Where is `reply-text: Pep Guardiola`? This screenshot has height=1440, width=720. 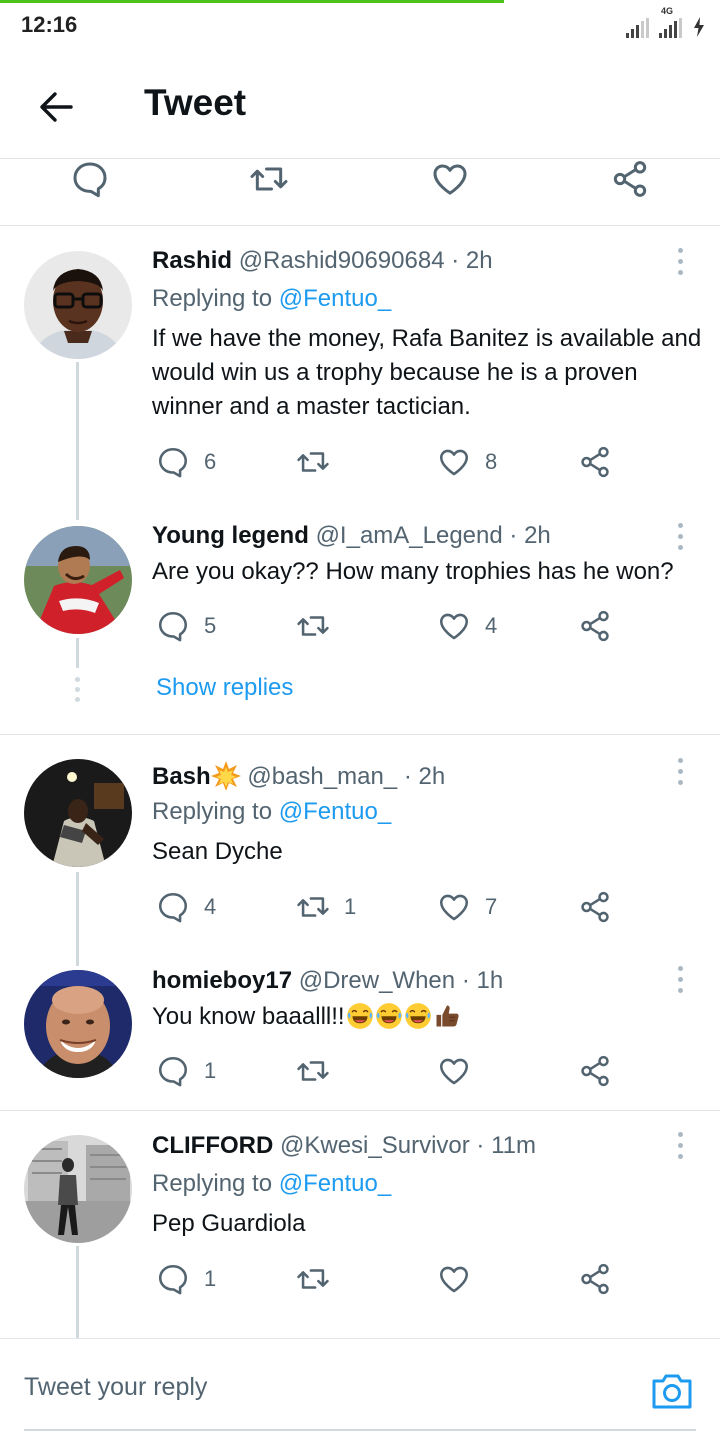
reply-text: Pep Guardiola is located at coordinates (229, 1223).